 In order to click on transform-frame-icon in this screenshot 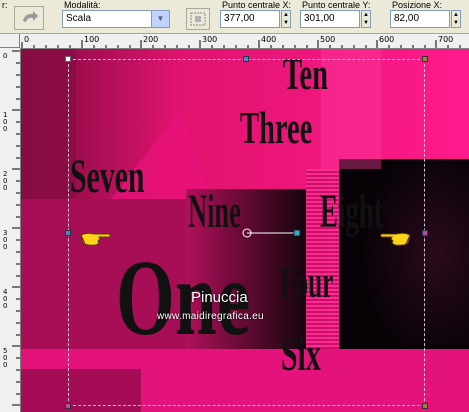, I will do `click(198, 19)`.